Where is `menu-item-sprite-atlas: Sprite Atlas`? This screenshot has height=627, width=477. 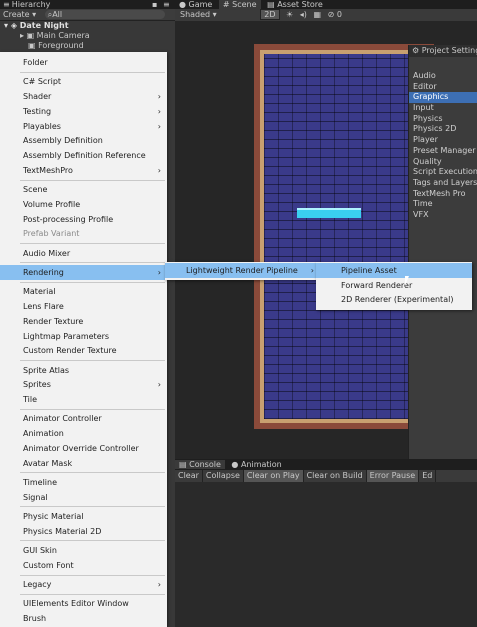 menu-item-sprite-atlas: Sprite Atlas is located at coordinates (83, 370).